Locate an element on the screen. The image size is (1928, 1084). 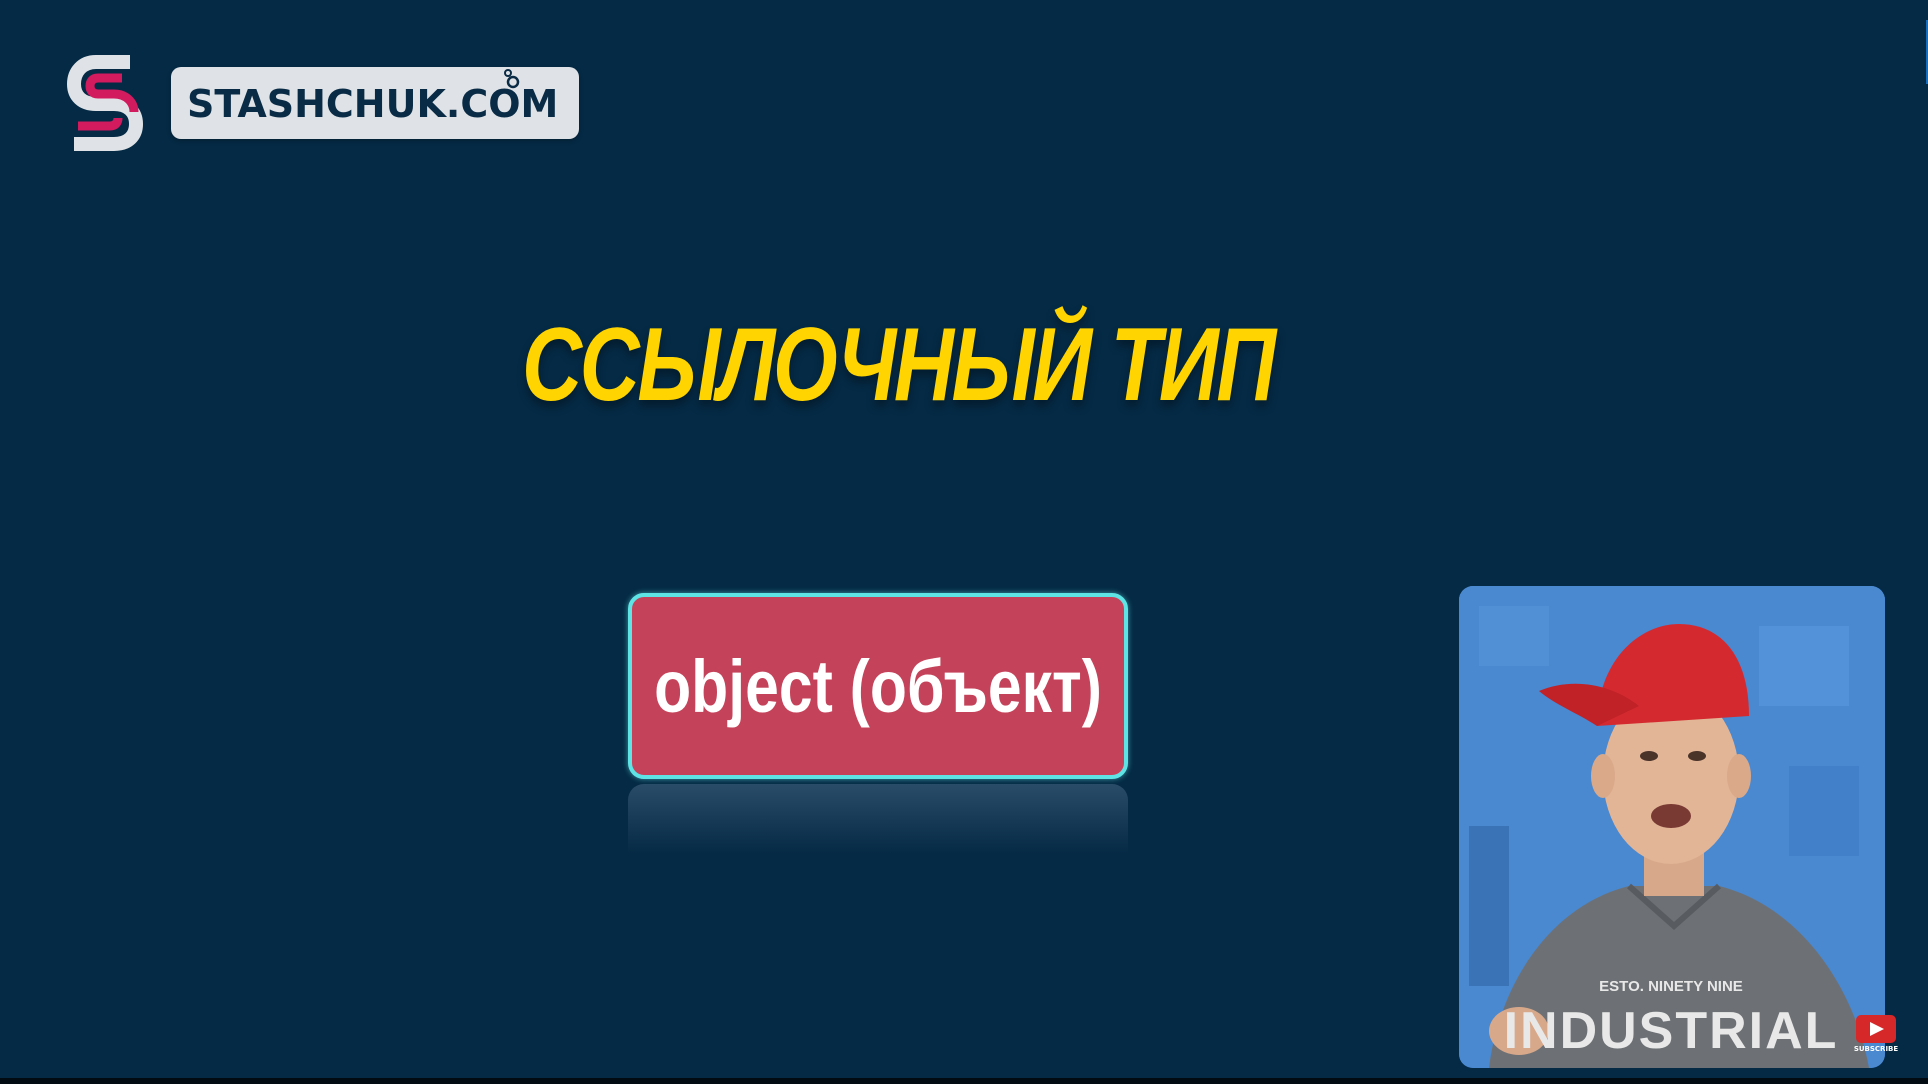
shirt-text-top: ESTO. NINETY NINE is located at coordinates (1671, 986).